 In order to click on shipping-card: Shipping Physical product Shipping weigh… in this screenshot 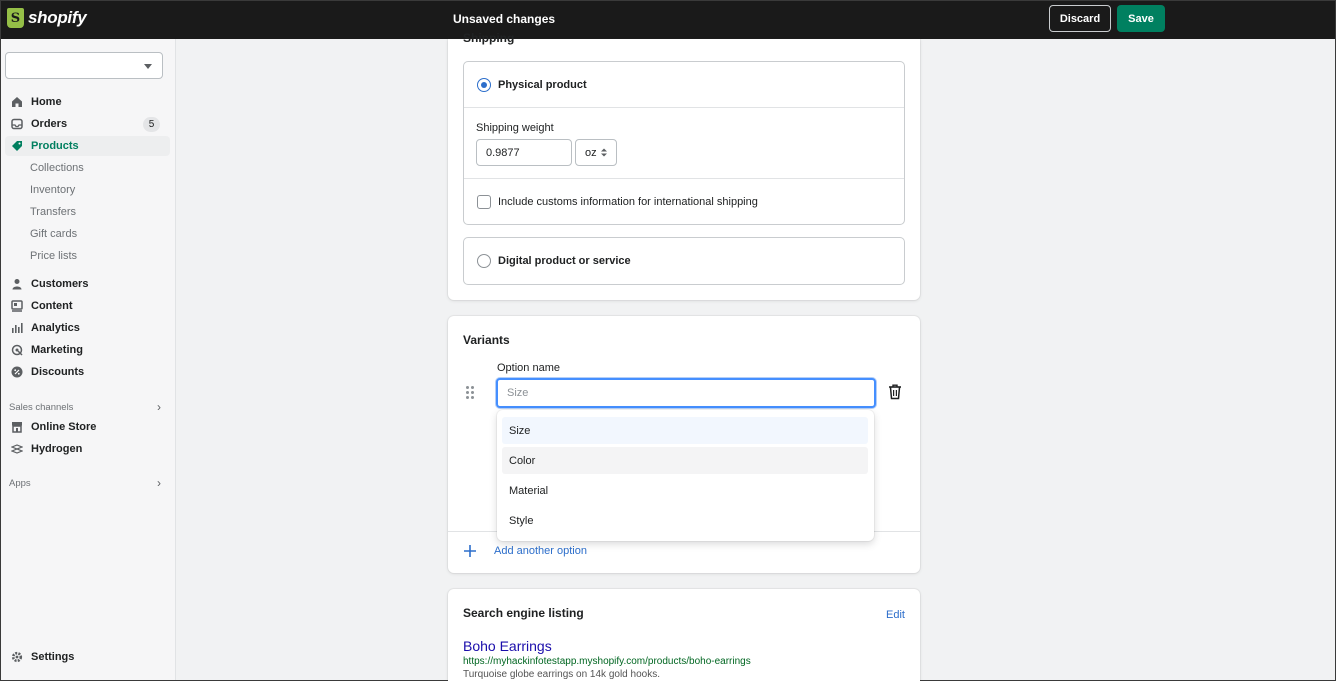, I will do `click(684, 165)`.